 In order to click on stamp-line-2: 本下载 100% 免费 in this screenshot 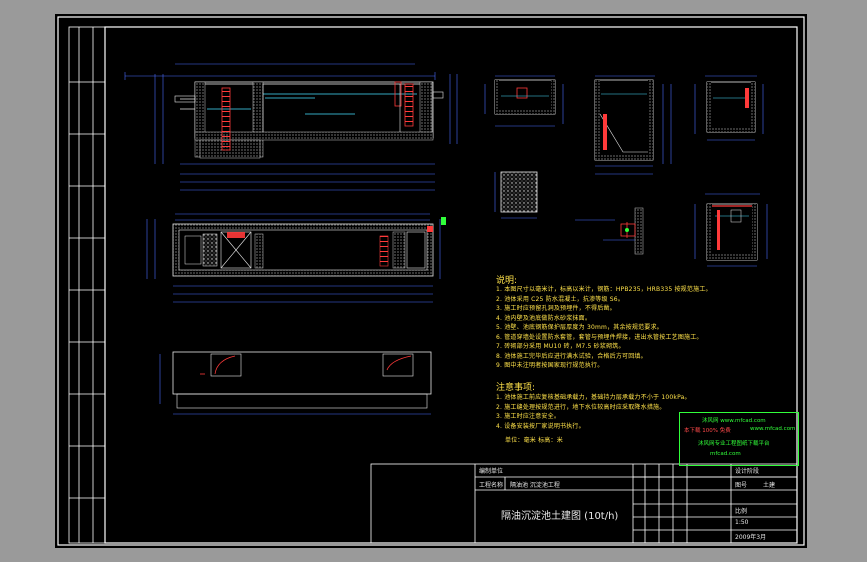, I will do `click(707, 431)`.